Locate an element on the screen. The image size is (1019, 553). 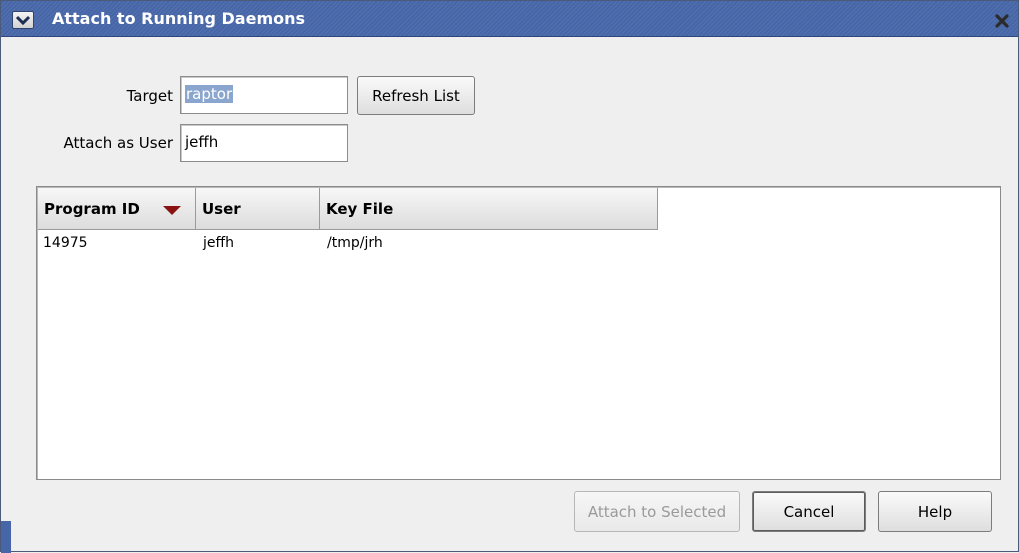
window-title: Attach to Running Daemons is located at coordinates (179, 18).